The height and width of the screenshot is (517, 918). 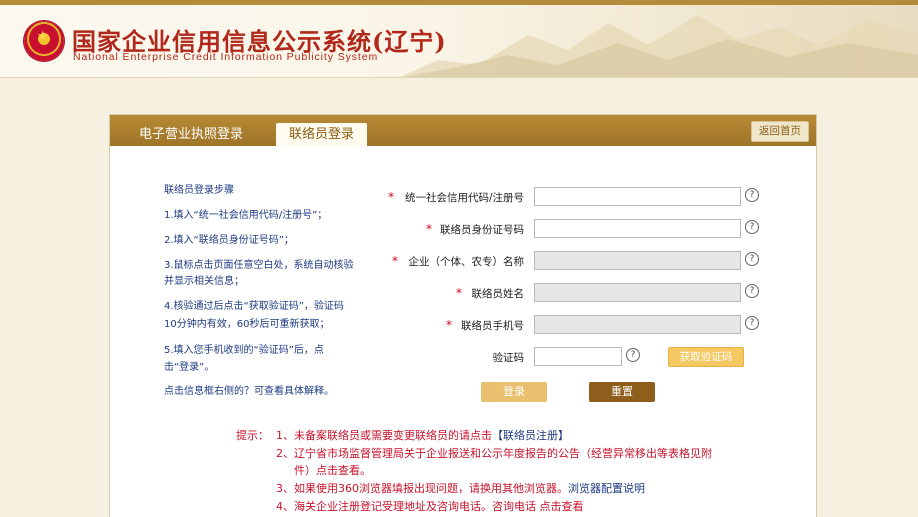 What do you see at coordinates (249, 391) in the screenshot?
I see `steps-hint: 点击信息框右侧的？可查看具体解释。` at bounding box center [249, 391].